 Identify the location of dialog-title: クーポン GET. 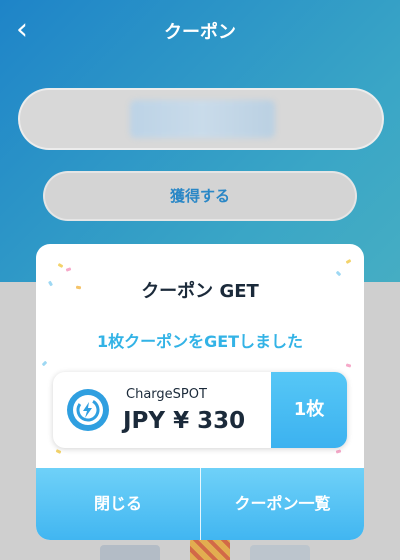
(200, 291).